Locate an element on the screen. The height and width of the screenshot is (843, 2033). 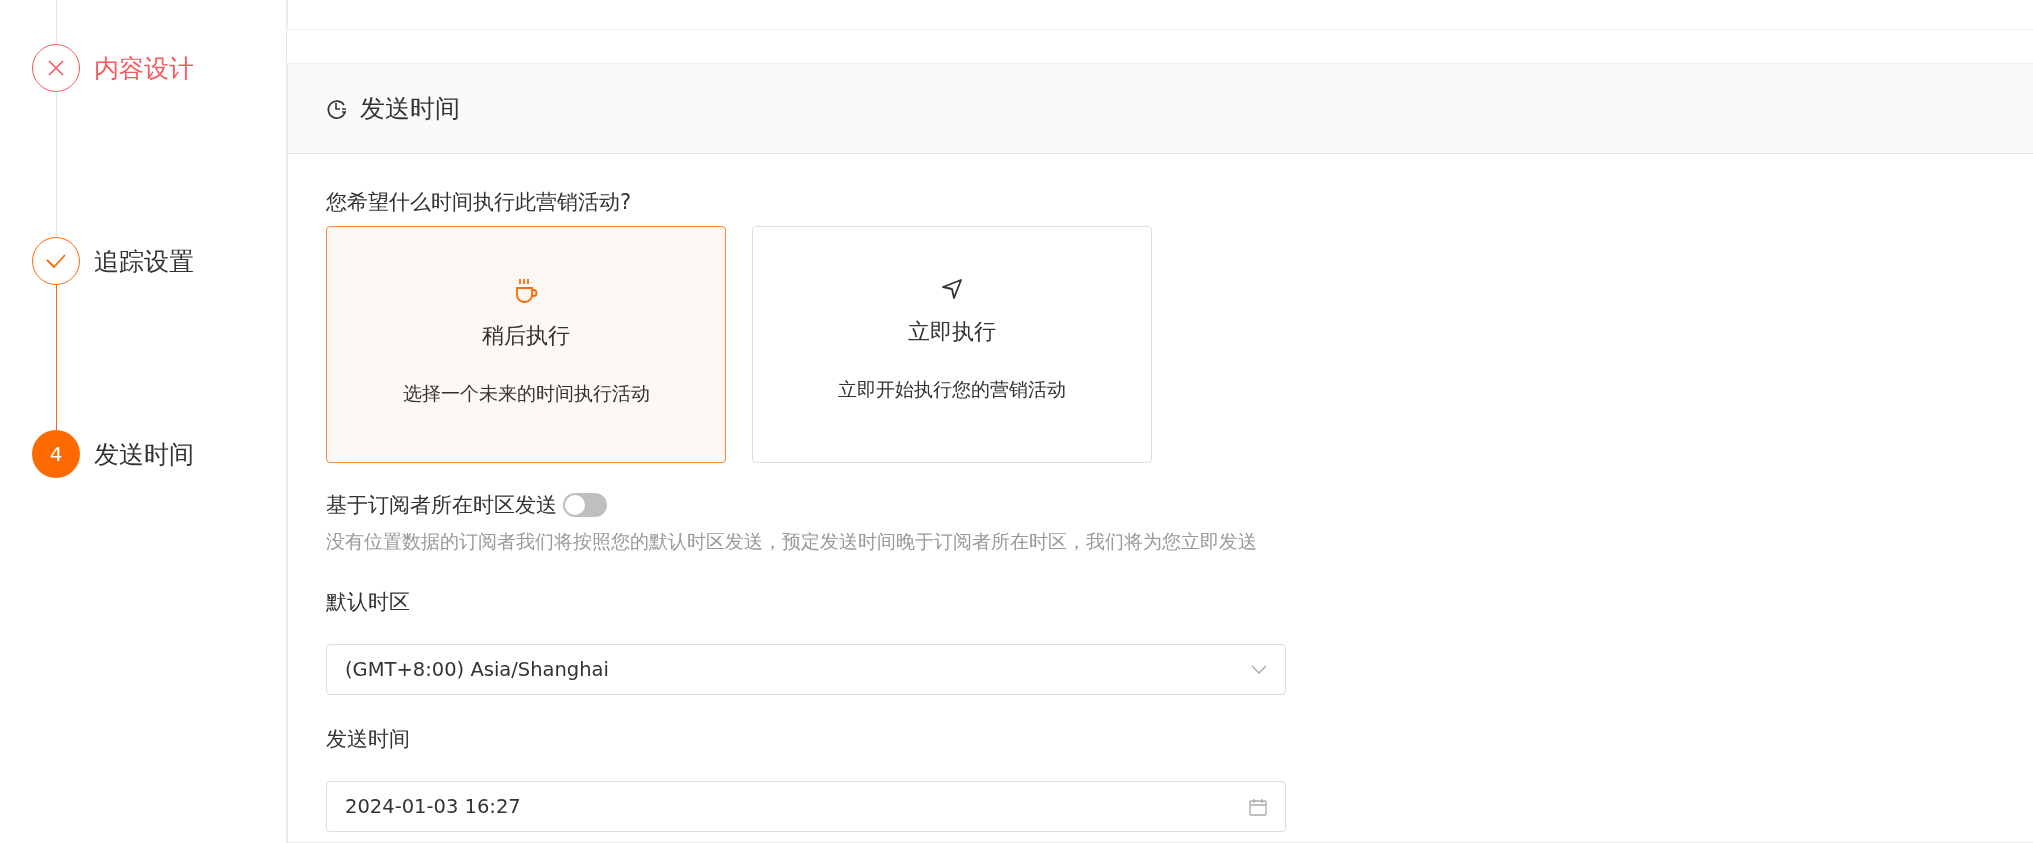
question-text: 您希望什么时间执行此营销活动? is located at coordinates (479, 202).